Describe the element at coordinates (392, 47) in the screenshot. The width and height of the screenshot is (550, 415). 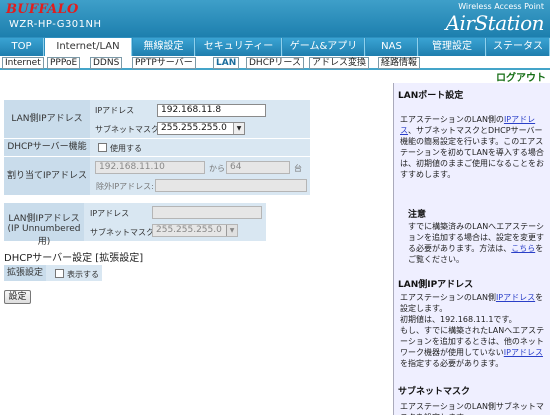
I see `tab-nas: NAS` at that location.